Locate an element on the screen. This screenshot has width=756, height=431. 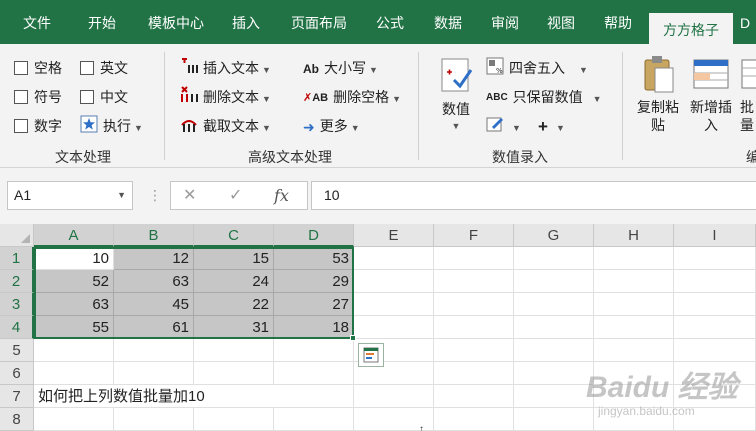
name-box: A1 ▼ is located at coordinates (70, 195).